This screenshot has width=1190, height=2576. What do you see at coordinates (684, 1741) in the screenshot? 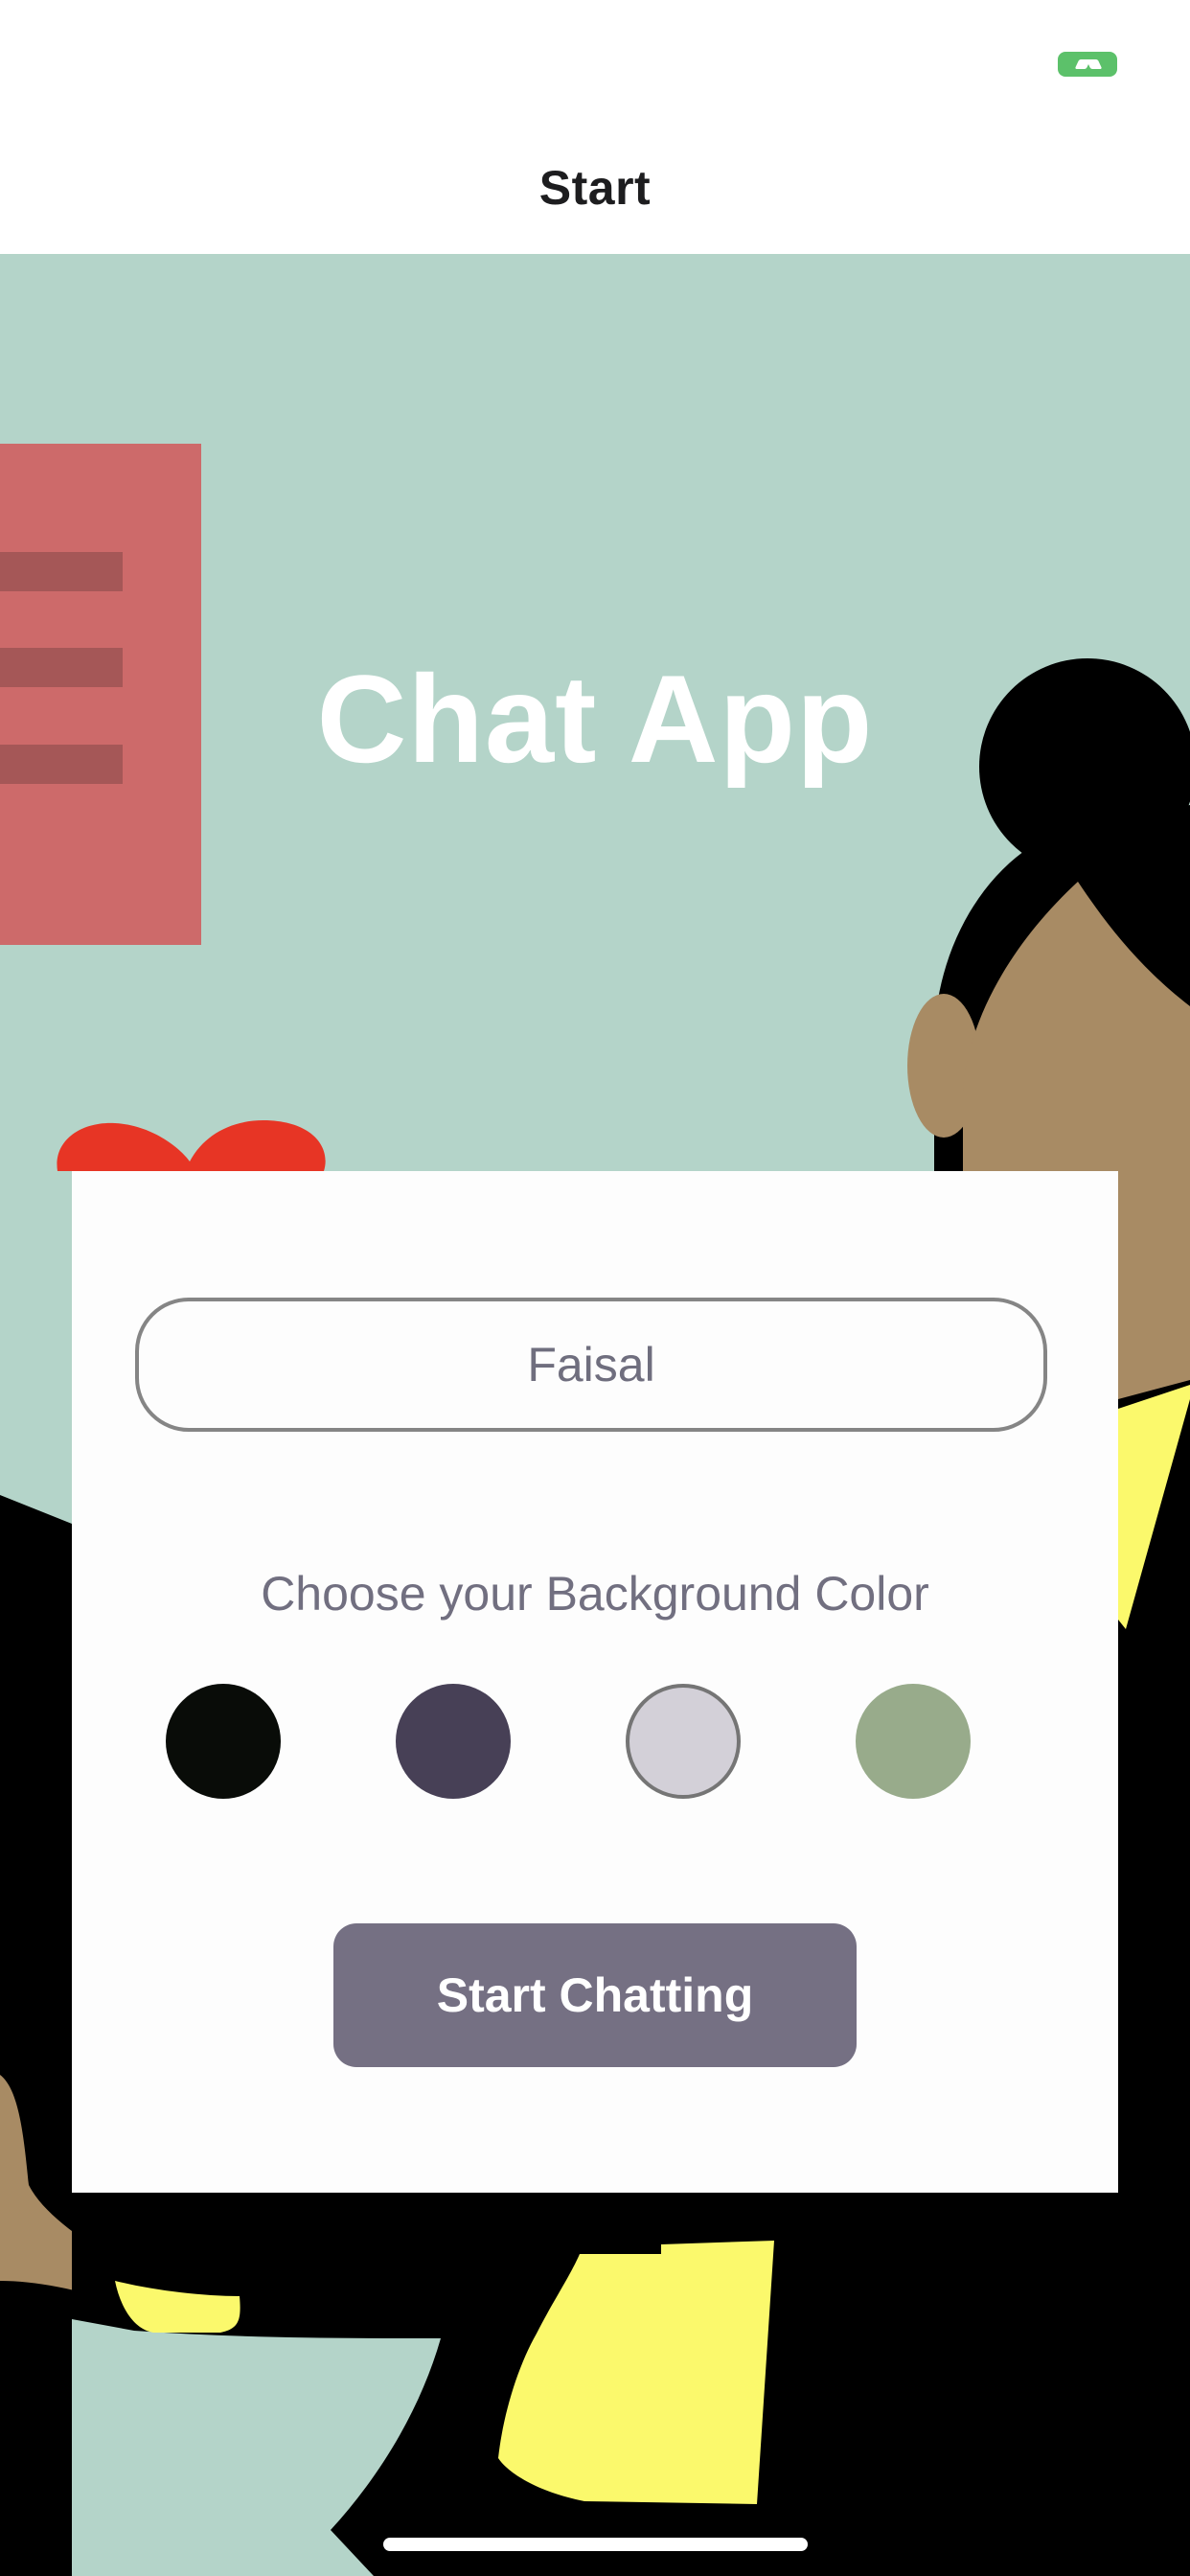
I see `color-swatch-light-gray` at bounding box center [684, 1741].